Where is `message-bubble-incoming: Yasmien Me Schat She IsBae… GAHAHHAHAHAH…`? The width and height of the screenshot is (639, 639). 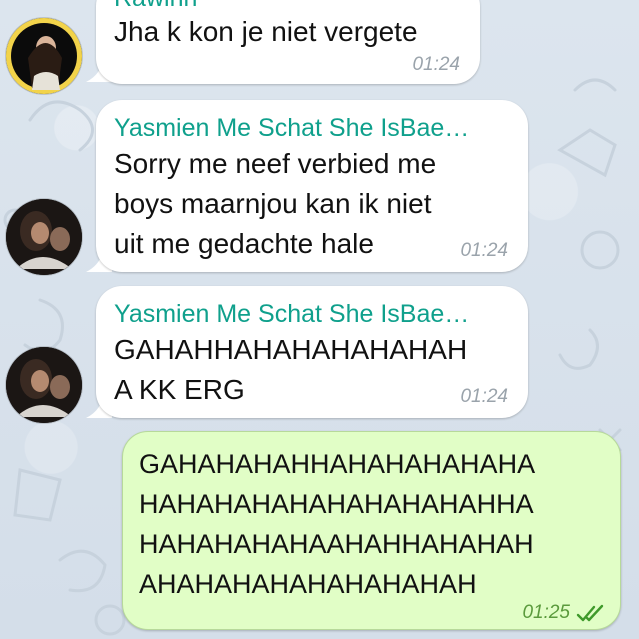 message-bubble-incoming: Yasmien Me Schat She IsBae… GAHAHHAHAHAH… is located at coordinates (312, 352).